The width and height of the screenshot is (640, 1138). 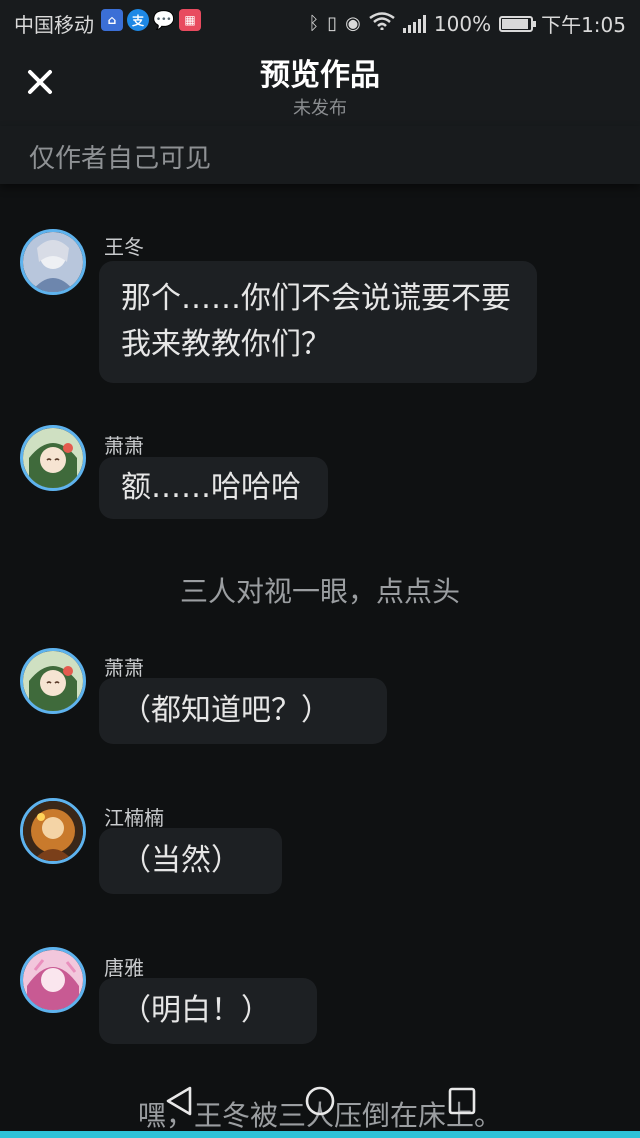 I want to click on battery-level, so click(x=515, y=23).